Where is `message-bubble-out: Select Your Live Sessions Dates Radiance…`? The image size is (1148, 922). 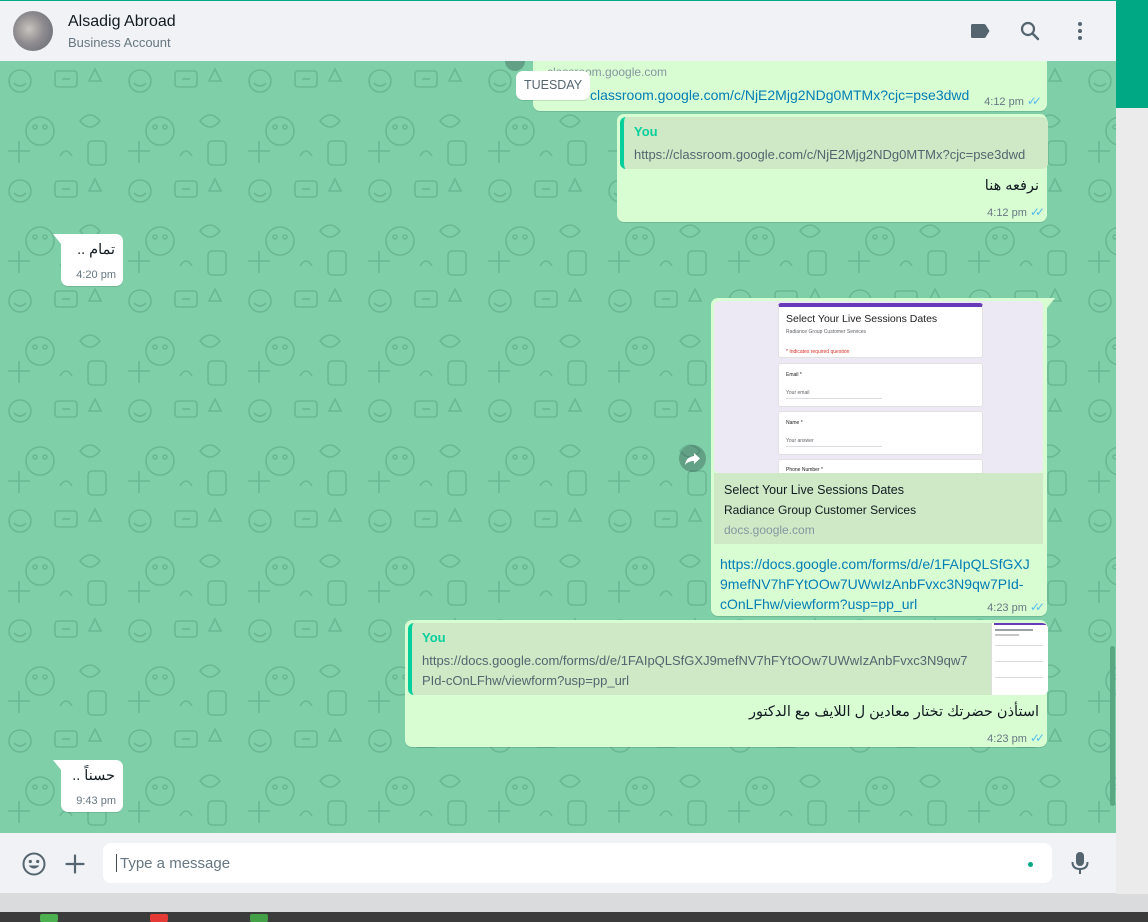 message-bubble-out: Select Your Live Sessions Dates Radiance… is located at coordinates (883, 457).